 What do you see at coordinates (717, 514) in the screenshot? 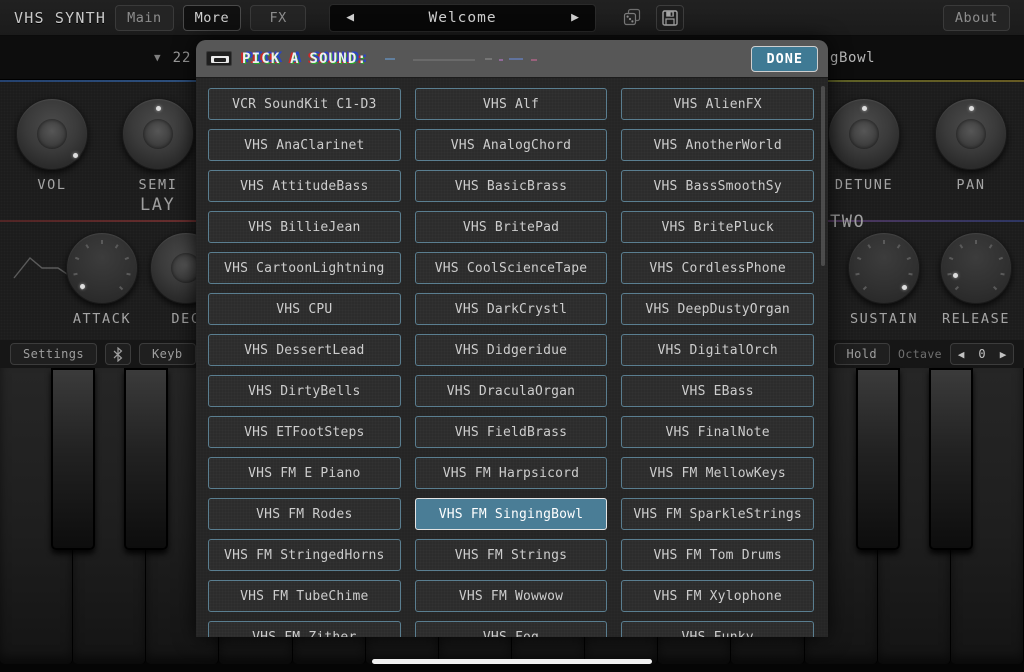
I see `preset-item: VHS FM SparkleStrings` at bounding box center [717, 514].